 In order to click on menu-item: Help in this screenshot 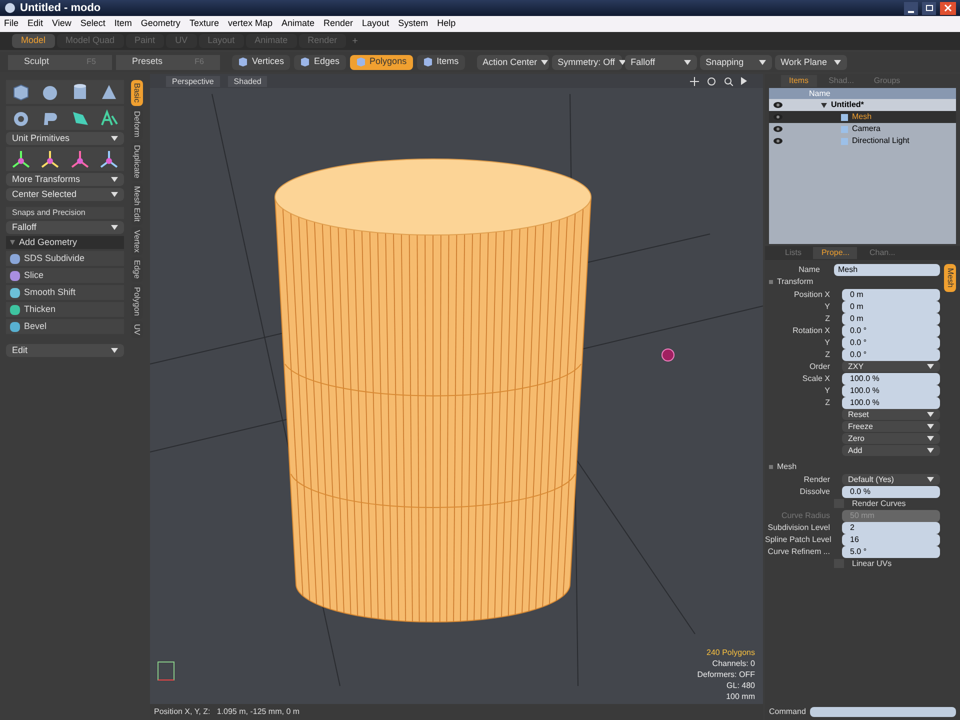, I will do `click(446, 24)`.